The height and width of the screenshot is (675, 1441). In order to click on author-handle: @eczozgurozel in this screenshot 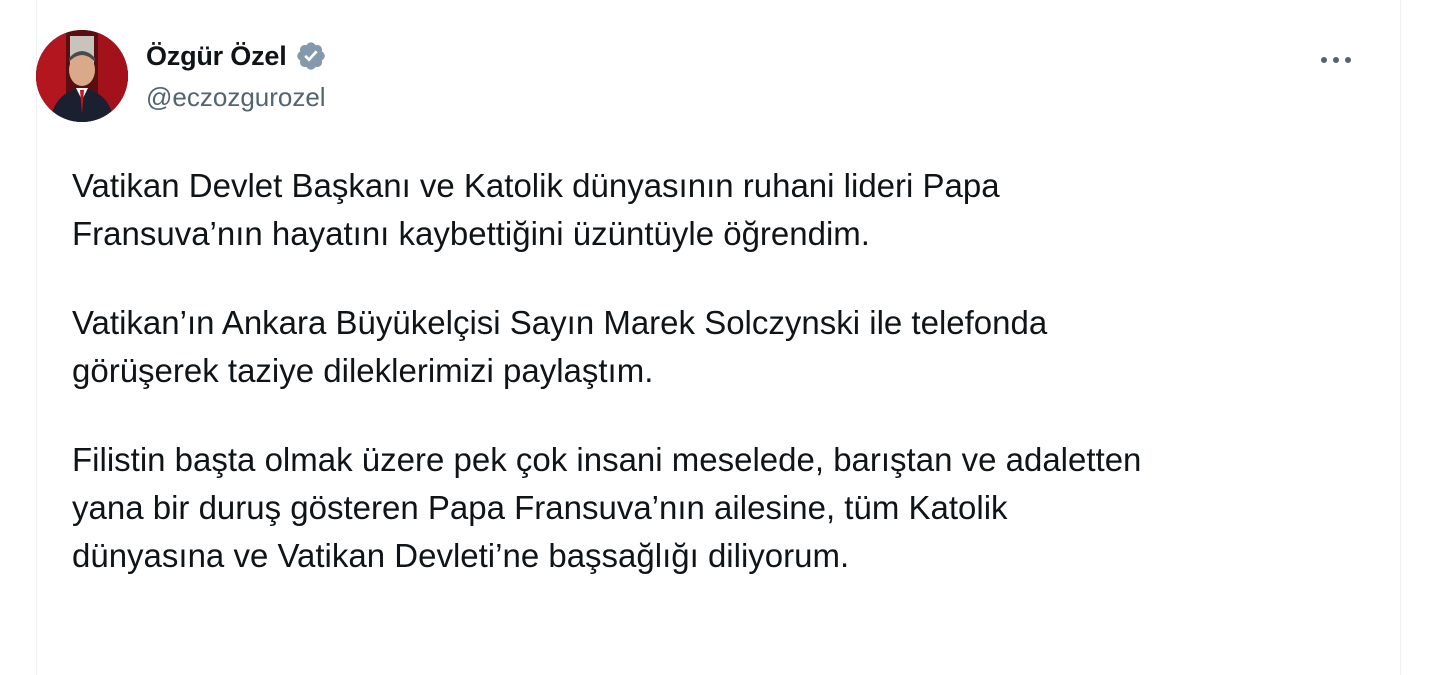, I will do `click(236, 97)`.